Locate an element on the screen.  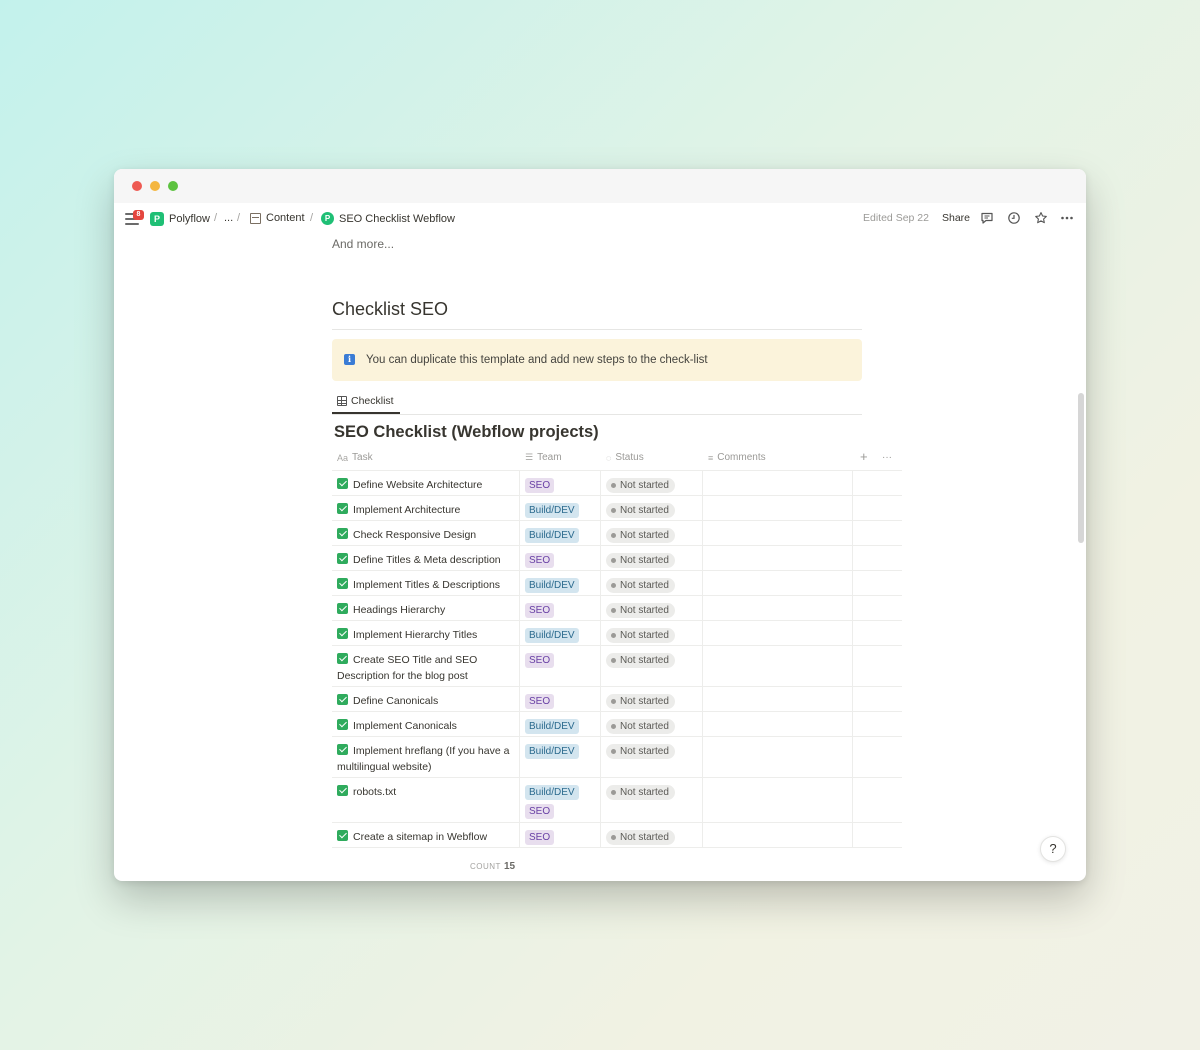
table-row: Define Canonicals SEO Not started is located at coordinates (617, 698).